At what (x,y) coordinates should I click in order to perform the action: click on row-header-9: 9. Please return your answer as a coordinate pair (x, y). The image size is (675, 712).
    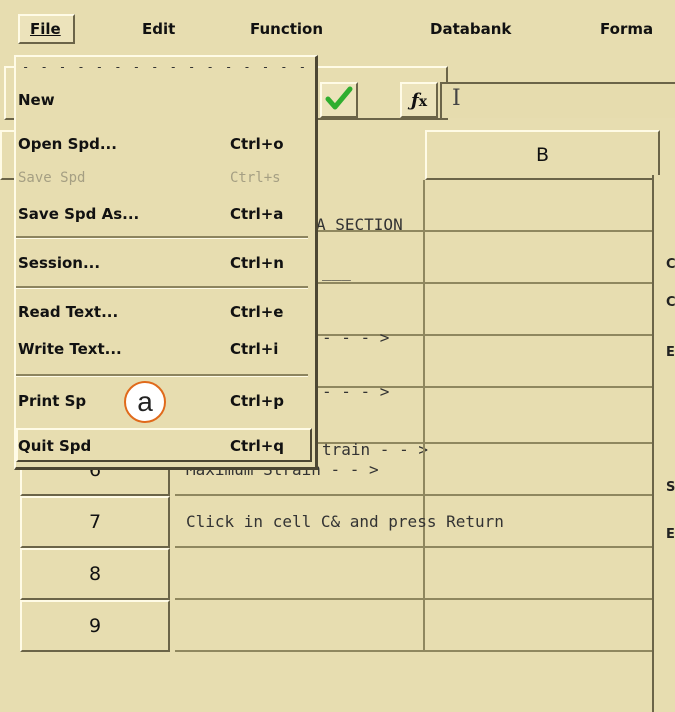
    Looking at the image, I should click on (95, 626).